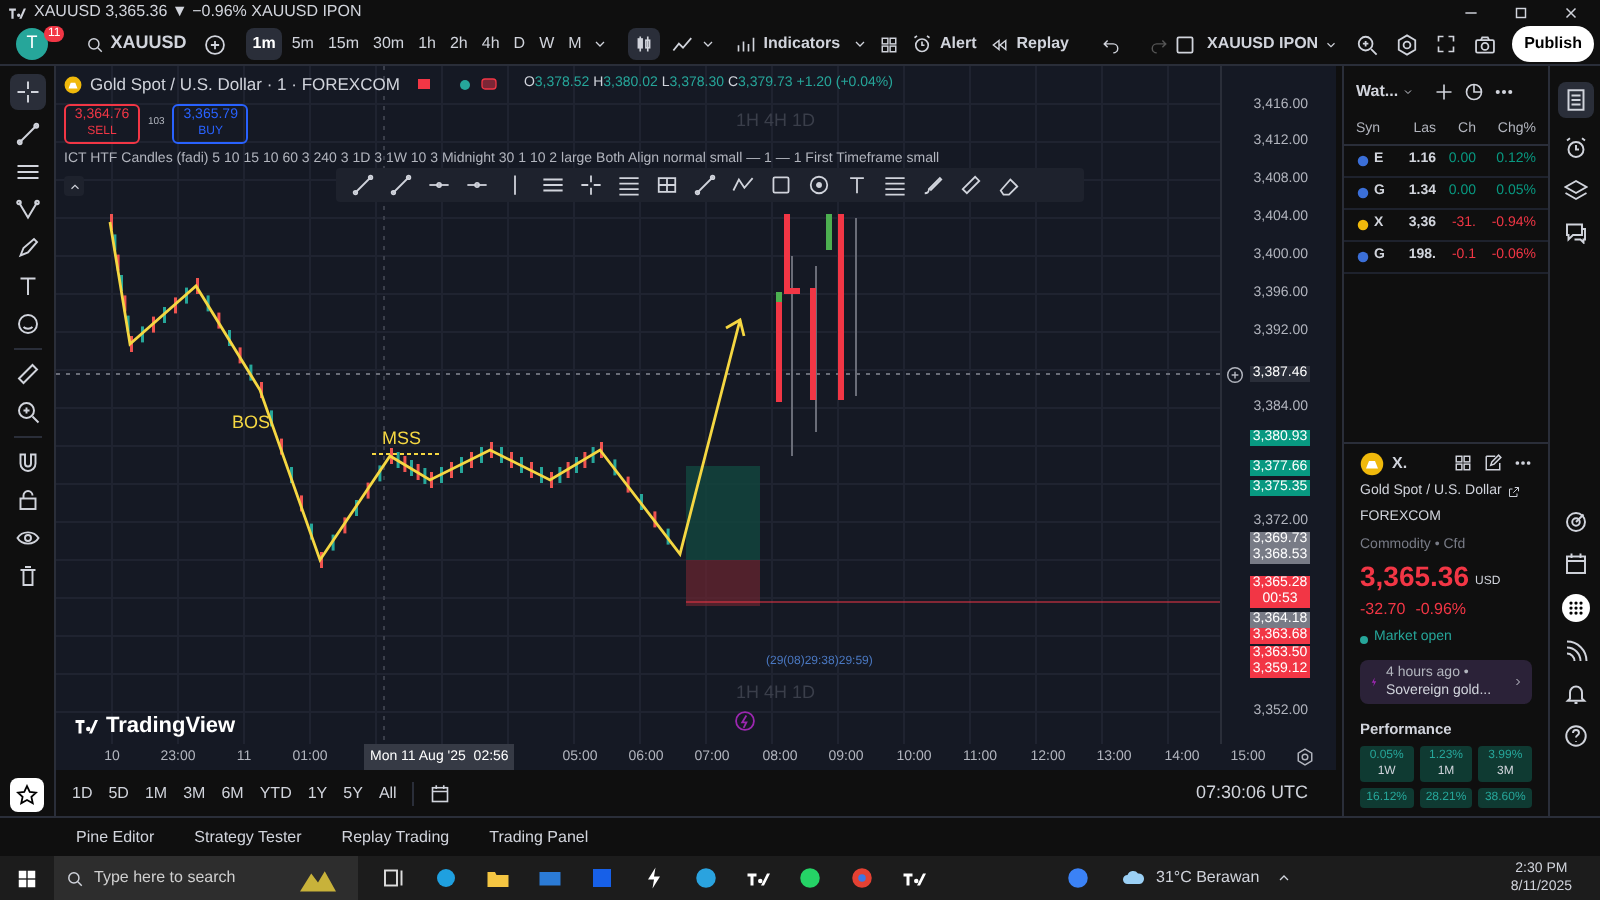 This screenshot has width=1600, height=900. Describe the element at coordinates (1553, 44) in the screenshot. I see `publish-button: Publish` at that location.